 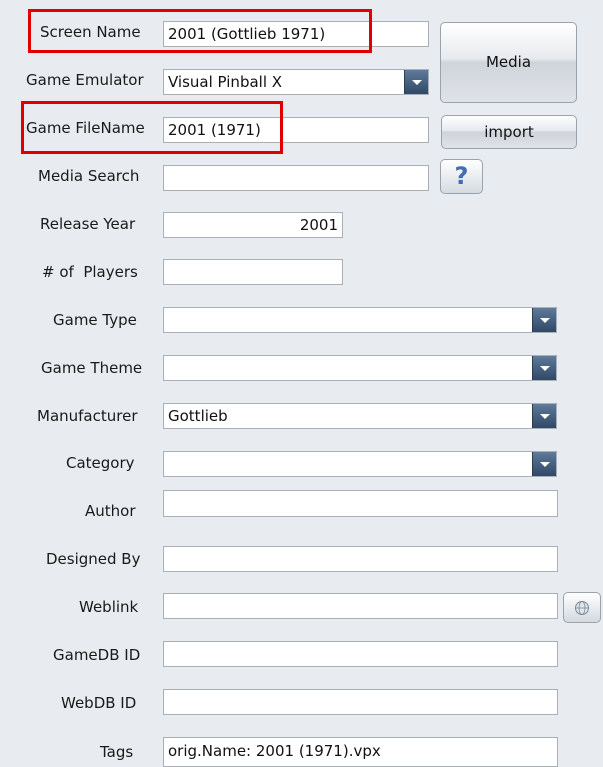 What do you see at coordinates (85, 80) in the screenshot?
I see `game-emulator-label: Game Emulator` at bounding box center [85, 80].